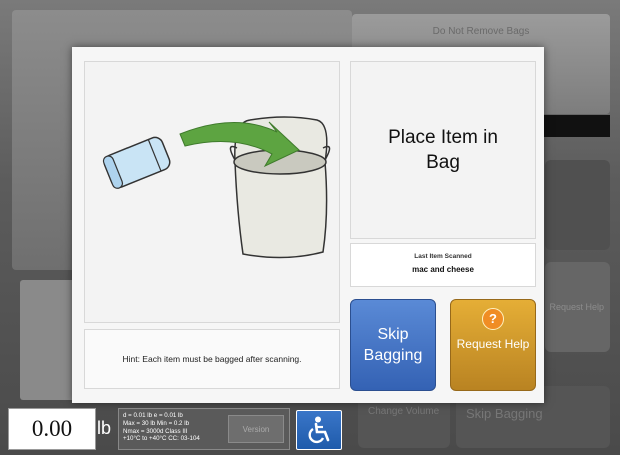 The width and height of the screenshot is (620, 455). Describe the element at coordinates (161, 439) in the screenshot. I see `spec-line: +10°C to +40°C CC: 03-104` at that location.